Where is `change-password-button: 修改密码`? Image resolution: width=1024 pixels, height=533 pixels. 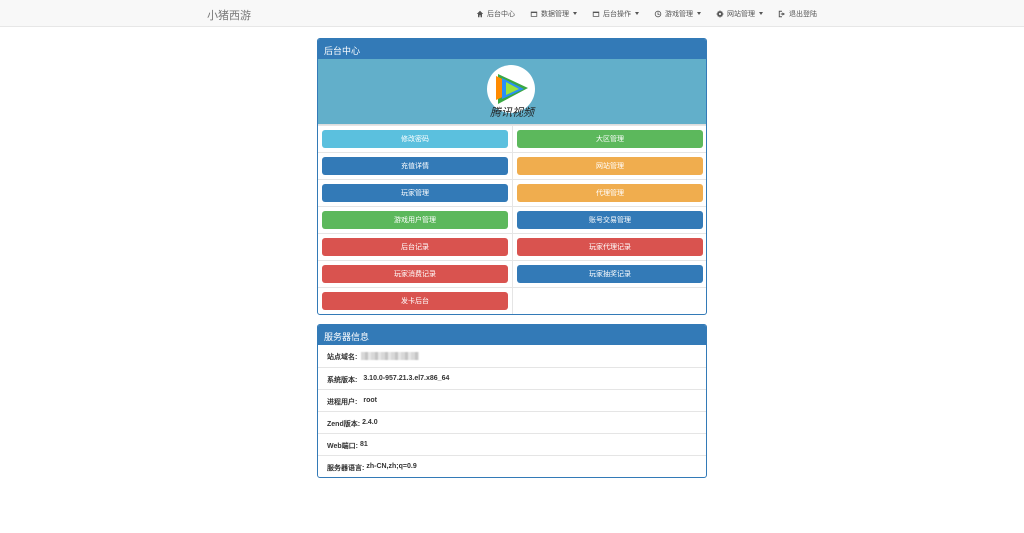
change-password-button: 修改密码 is located at coordinates (415, 139).